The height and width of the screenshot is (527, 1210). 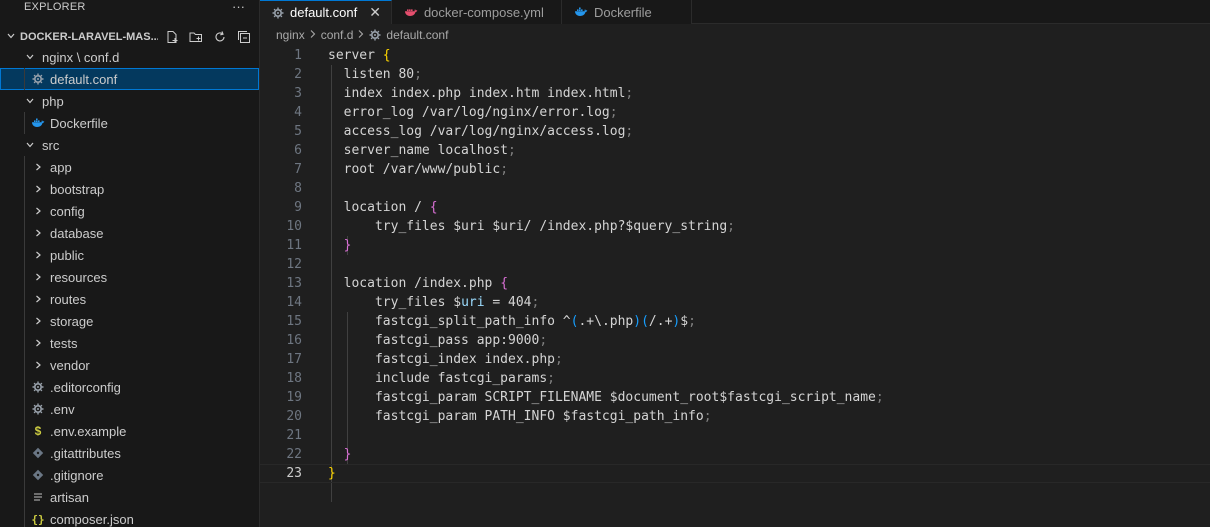 What do you see at coordinates (735, 264) in the screenshot?
I see `code-line: 12` at bounding box center [735, 264].